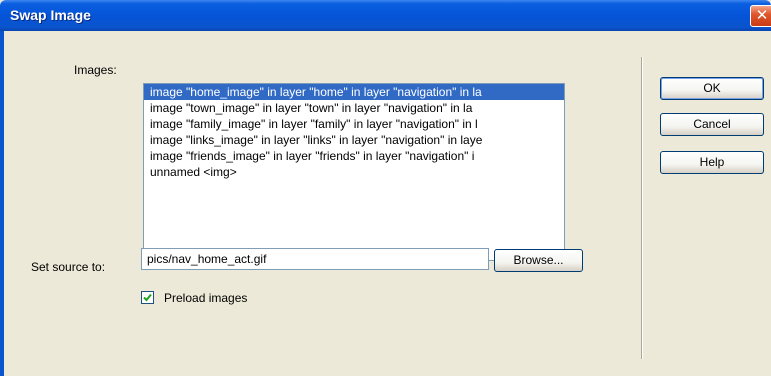  I want to click on cancel-button: Cancel, so click(712, 124).